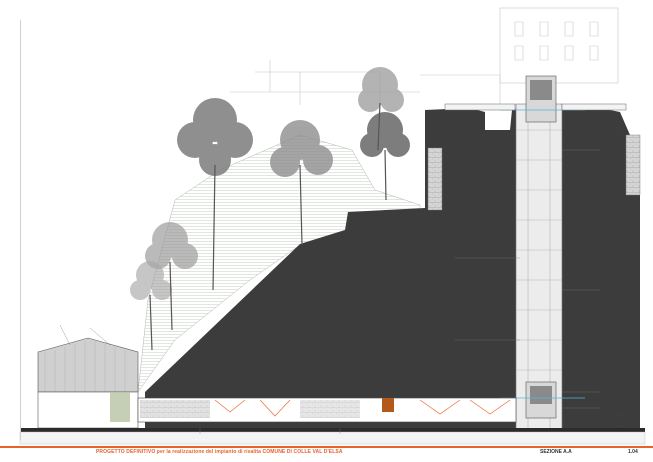 The image size is (653, 462). Describe the element at coordinates (88, 383) in the screenshot. I see `entrance-building` at that location.